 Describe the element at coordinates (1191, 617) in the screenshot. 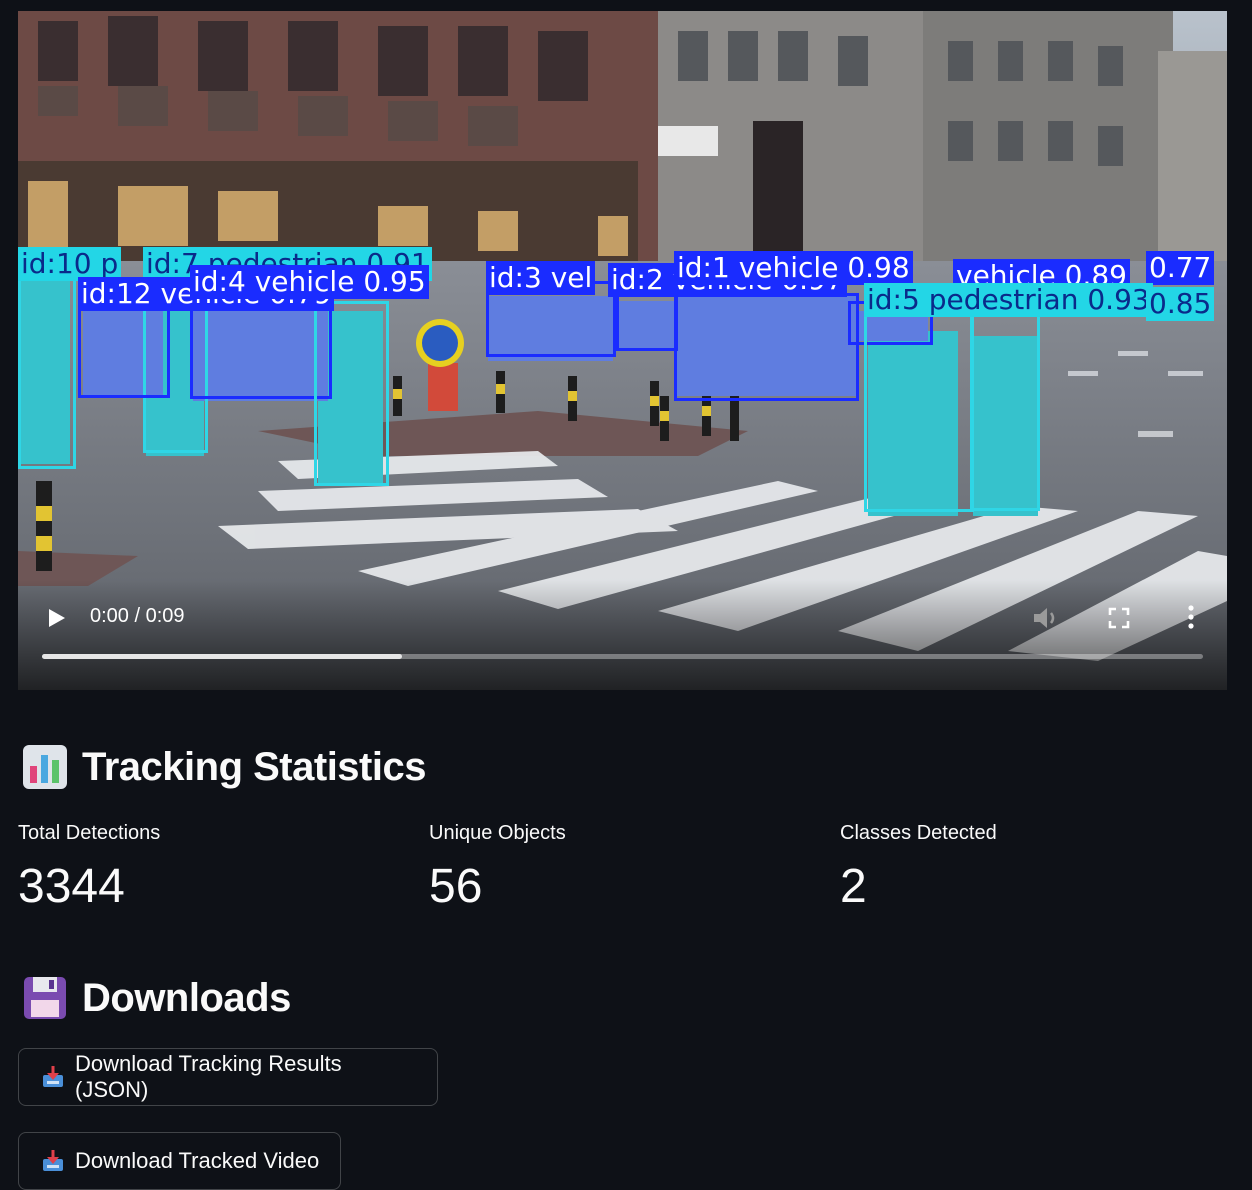

I see `more-options-icon` at that location.